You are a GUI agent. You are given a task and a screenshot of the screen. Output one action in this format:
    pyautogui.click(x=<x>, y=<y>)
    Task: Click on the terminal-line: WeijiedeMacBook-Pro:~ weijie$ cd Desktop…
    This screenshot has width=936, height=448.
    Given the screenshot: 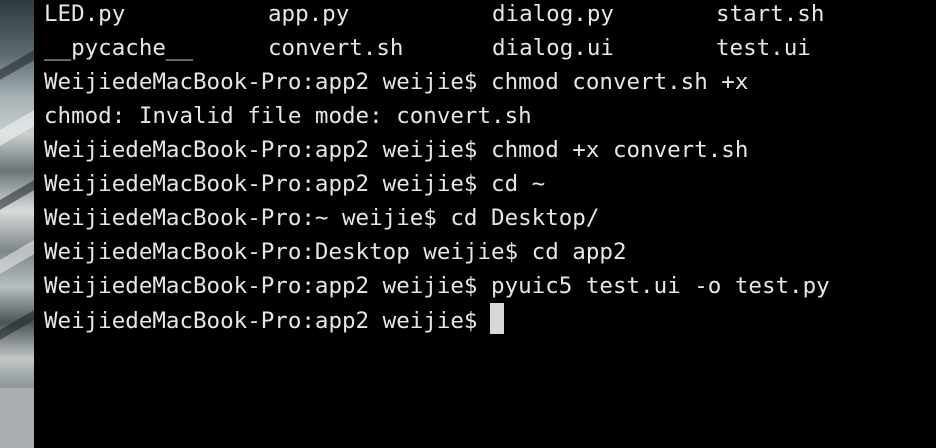 What is the action you would take?
    pyautogui.click(x=322, y=218)
    